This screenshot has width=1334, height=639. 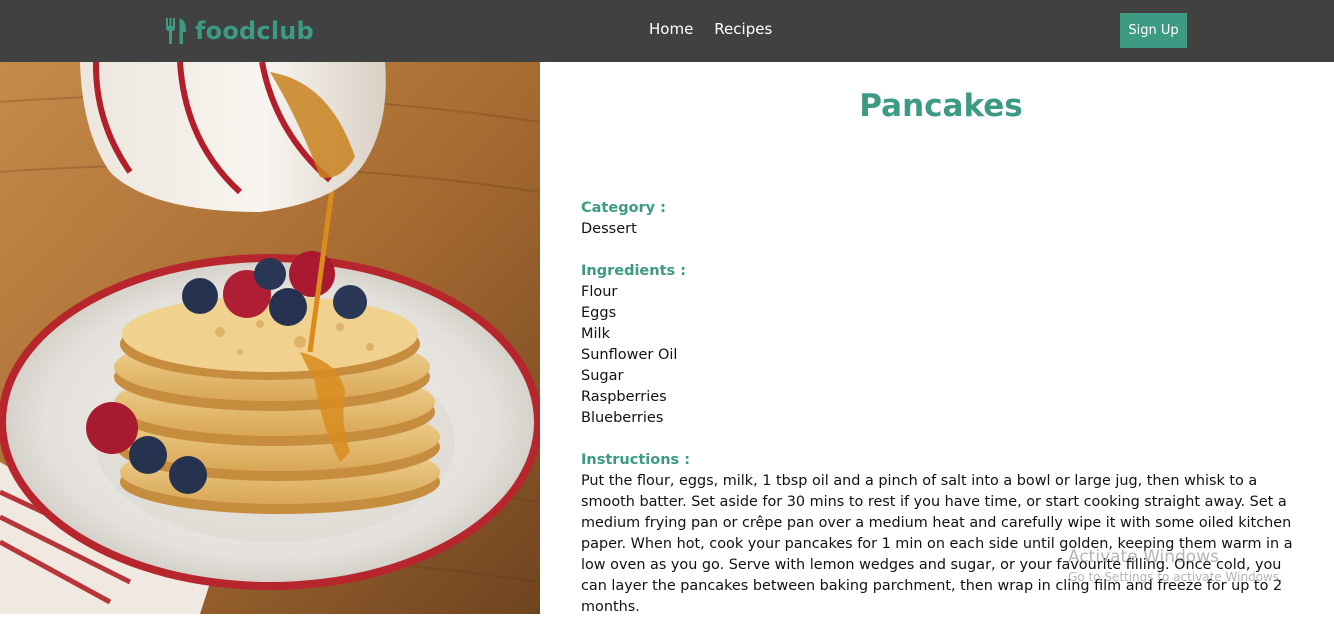 What do you see at coordinates (602, 376) in the screenshot?
I see `ingredient-item: Sugar` at bounding box center [602, 376].